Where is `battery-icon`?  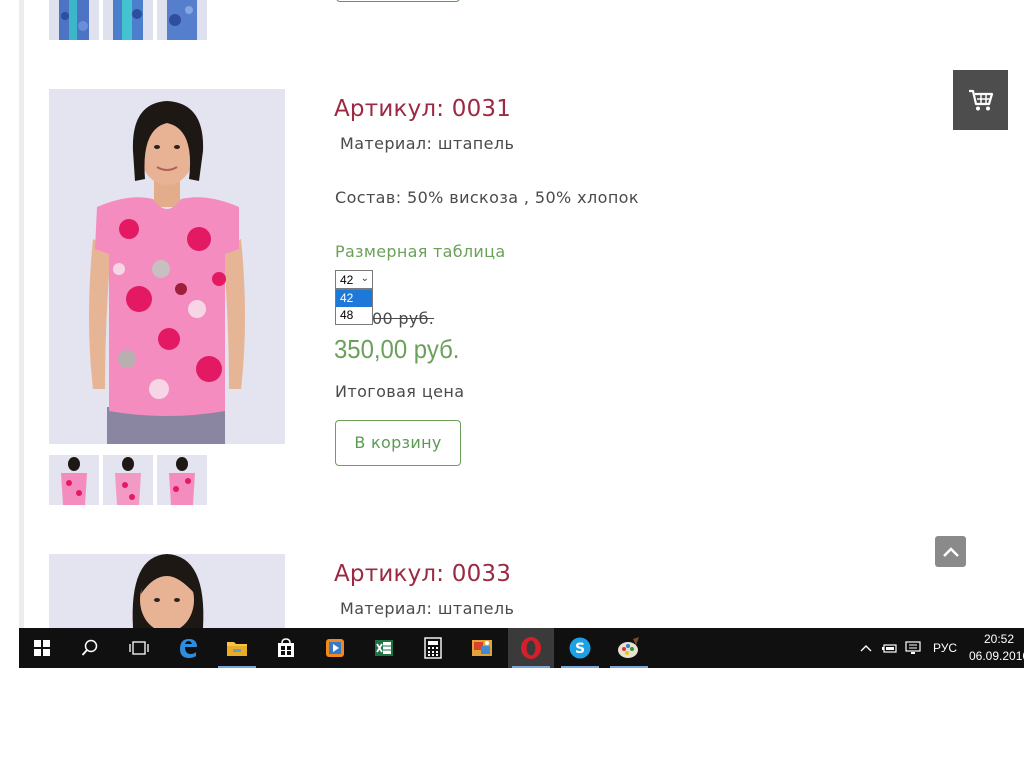
battery-icon is located at coordinates (889, 648).